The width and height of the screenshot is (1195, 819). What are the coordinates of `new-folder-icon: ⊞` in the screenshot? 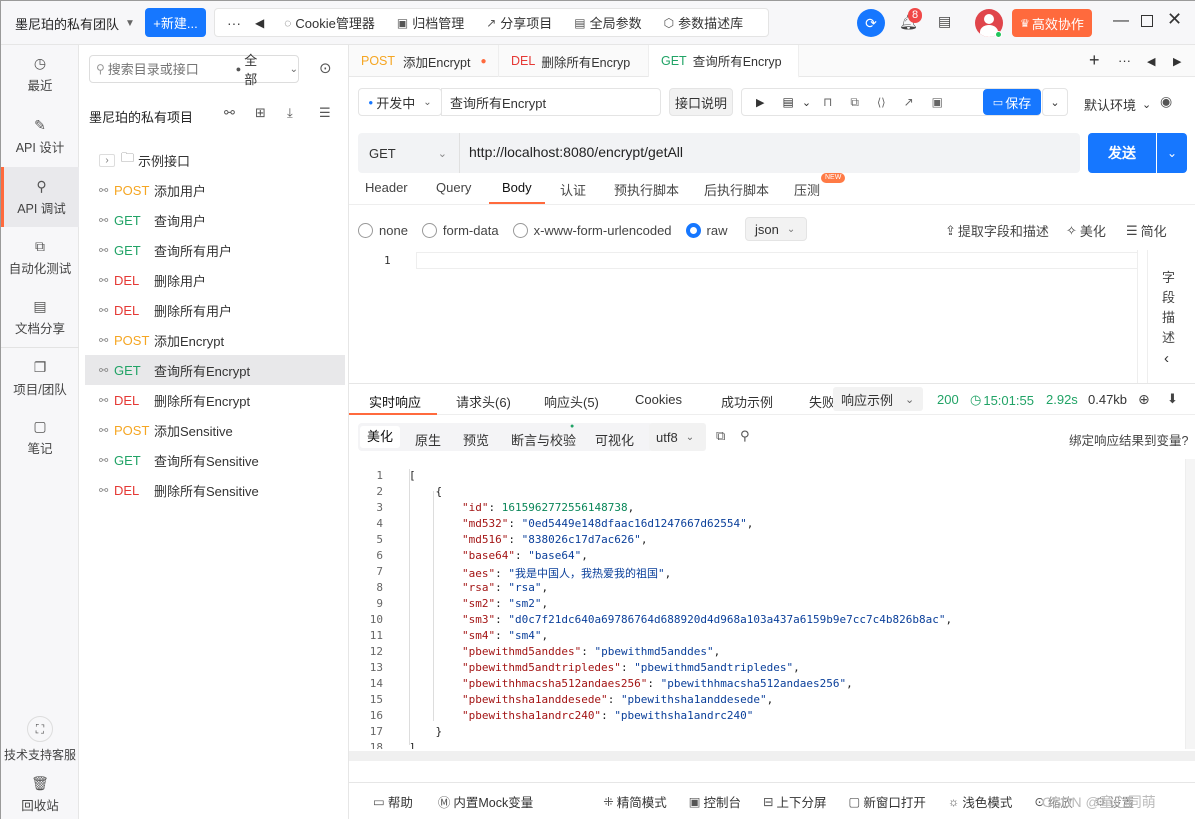 It's located at (260, 113).